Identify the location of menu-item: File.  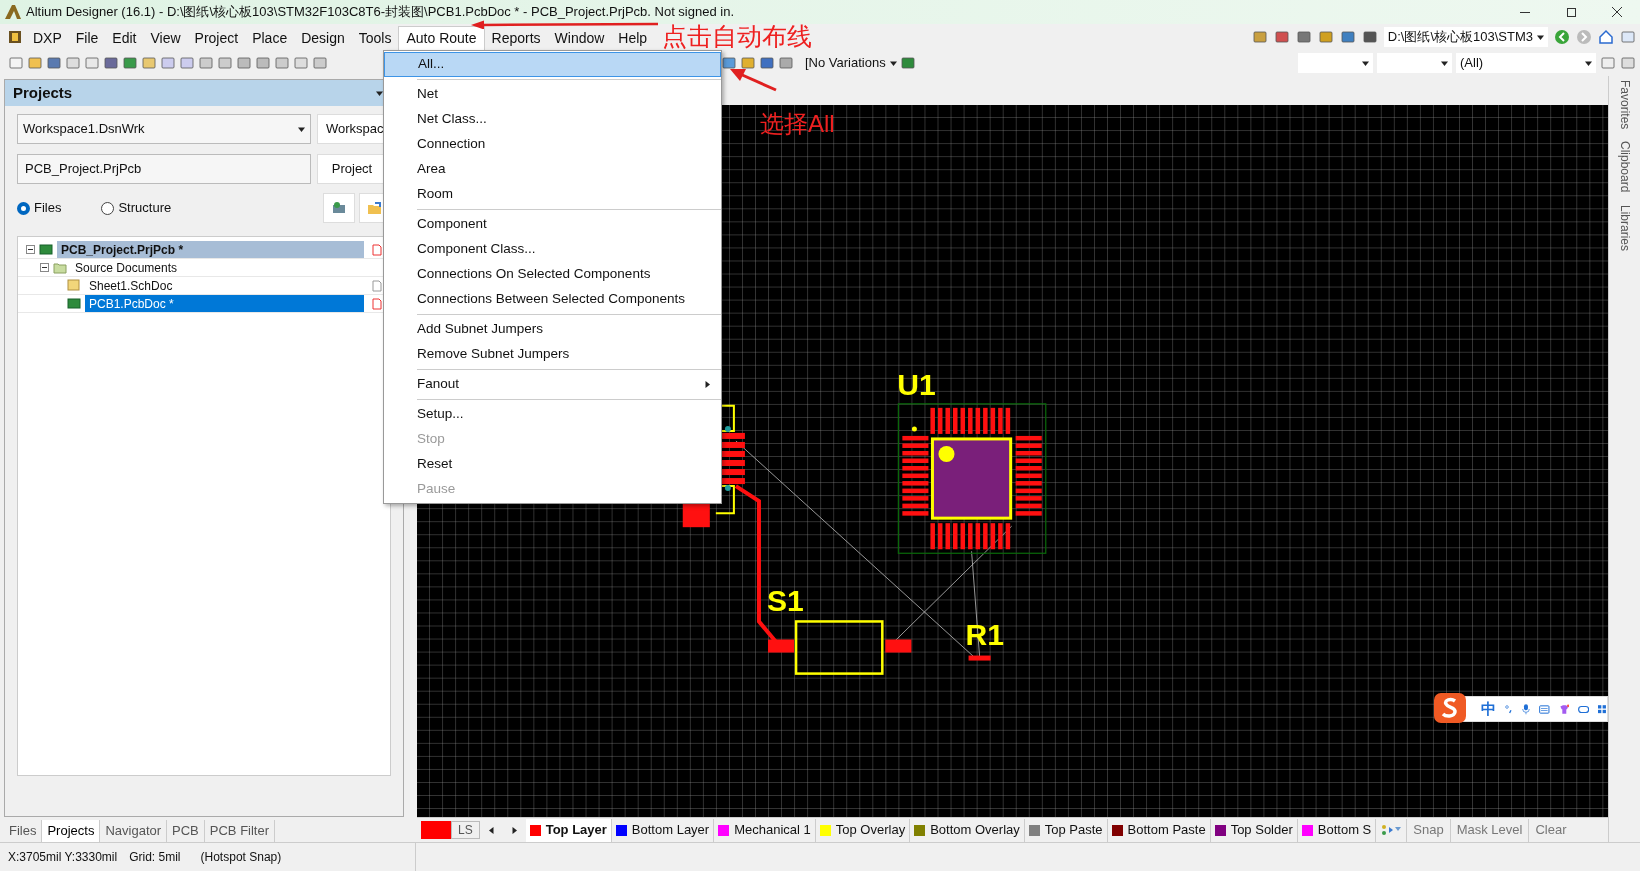
(87, 38).